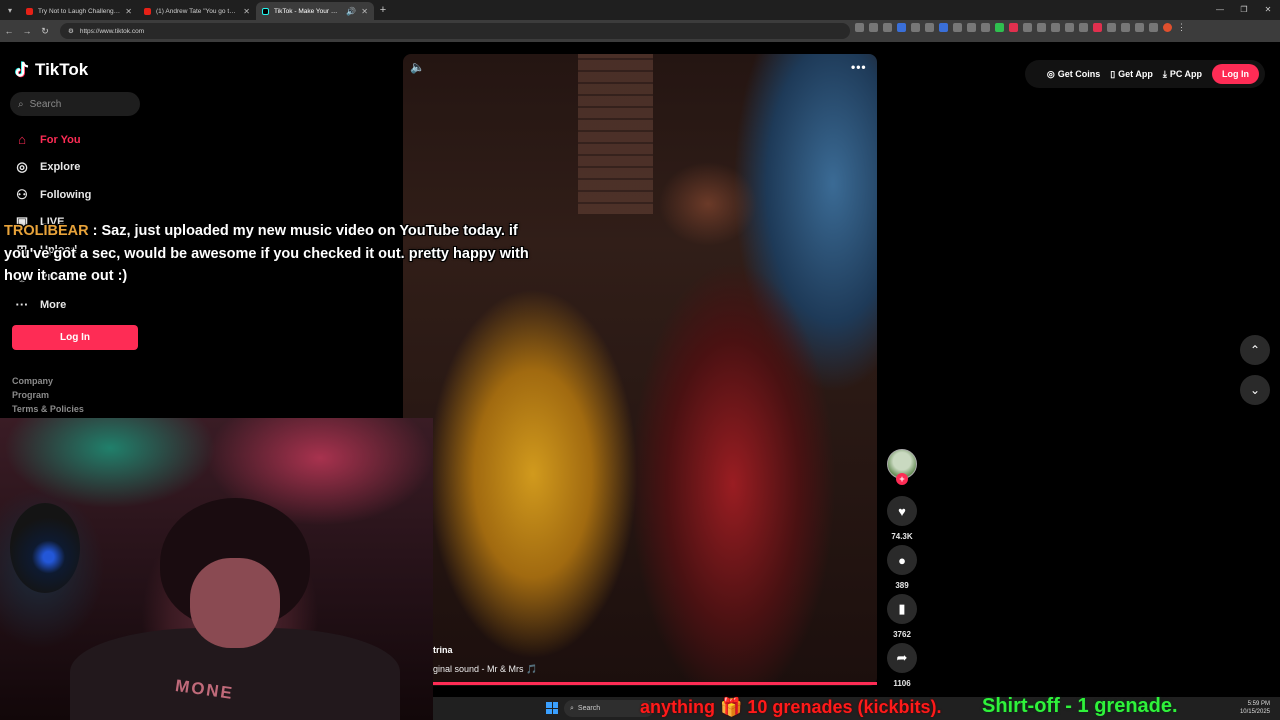 This screenshot has width=1280, height=720. I want to click on footer-link-program: Program, so click(48, 395).